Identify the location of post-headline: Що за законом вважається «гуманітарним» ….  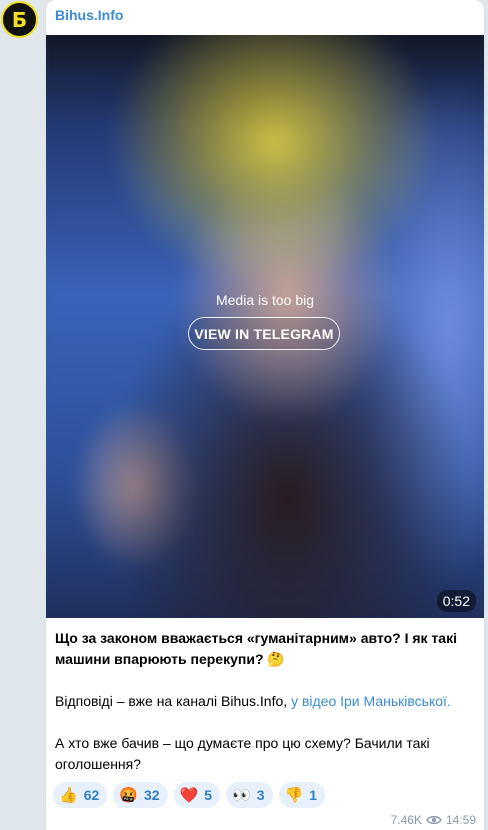
(256, 648).